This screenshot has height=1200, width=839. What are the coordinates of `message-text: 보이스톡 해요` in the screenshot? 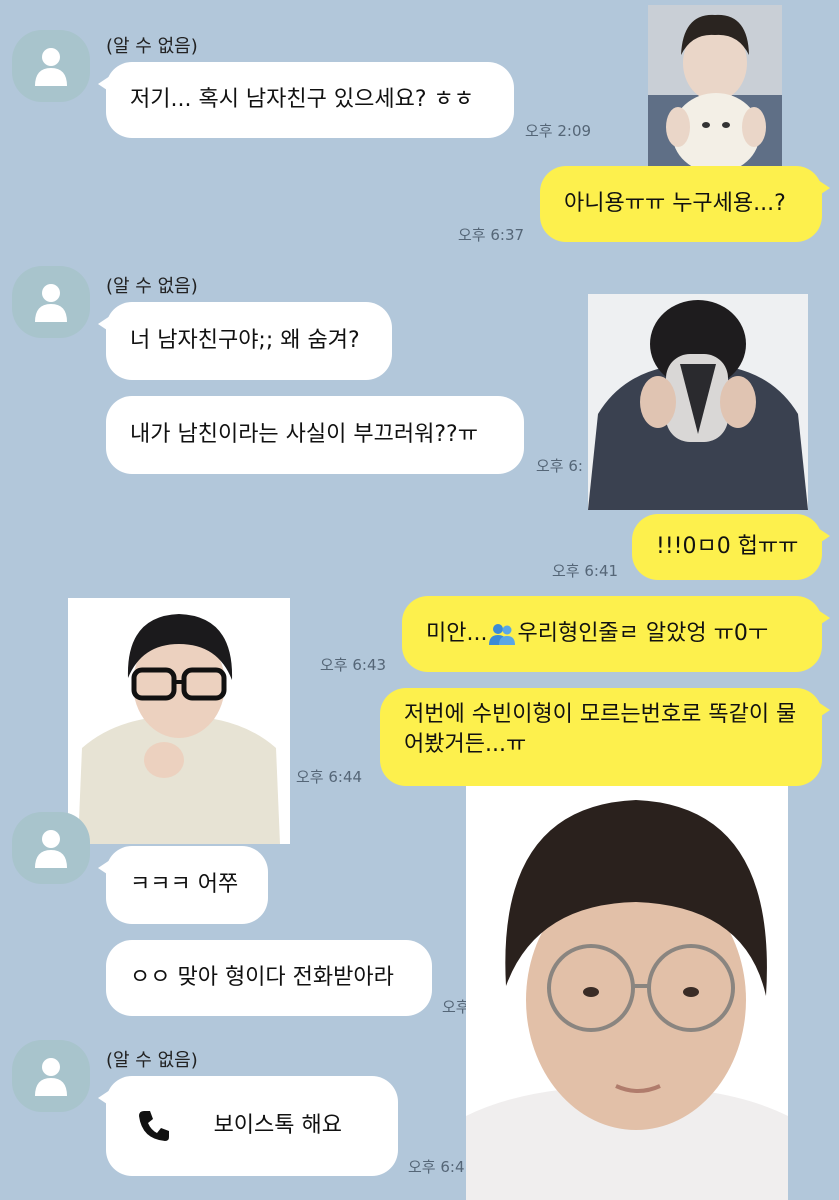 It's located at (277, 1125).